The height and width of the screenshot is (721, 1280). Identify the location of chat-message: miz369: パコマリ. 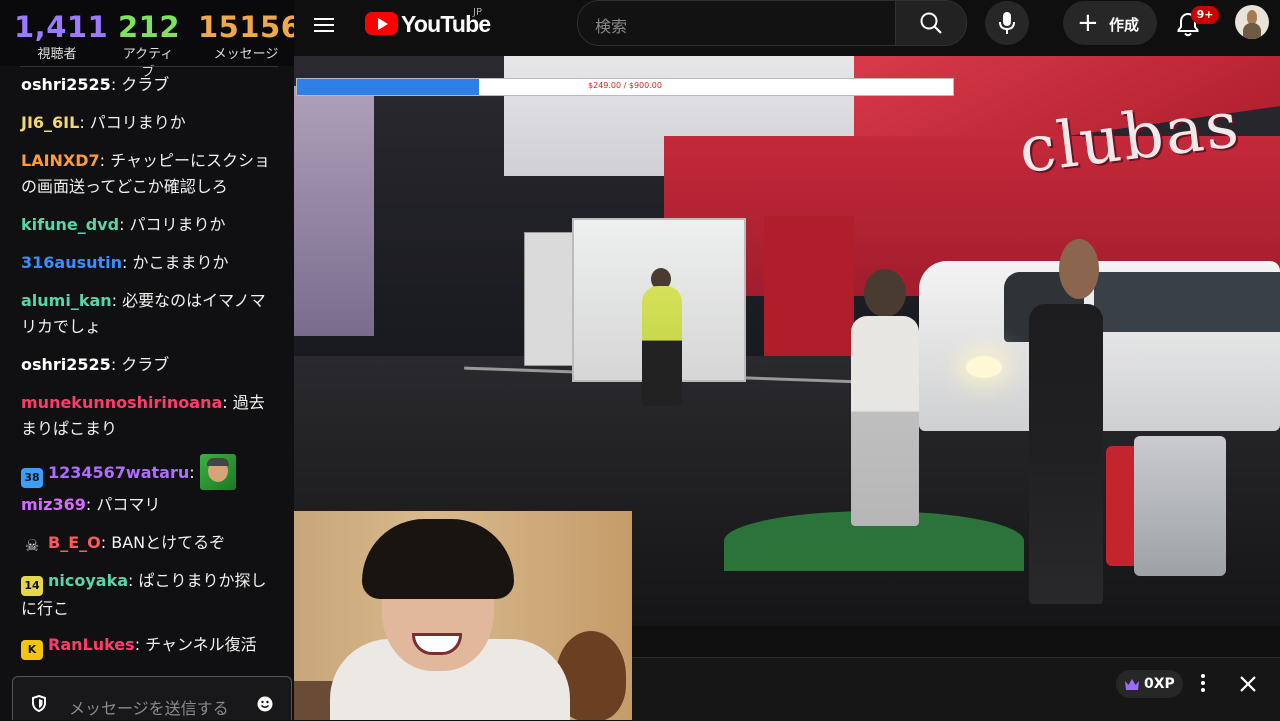
(148, 505).